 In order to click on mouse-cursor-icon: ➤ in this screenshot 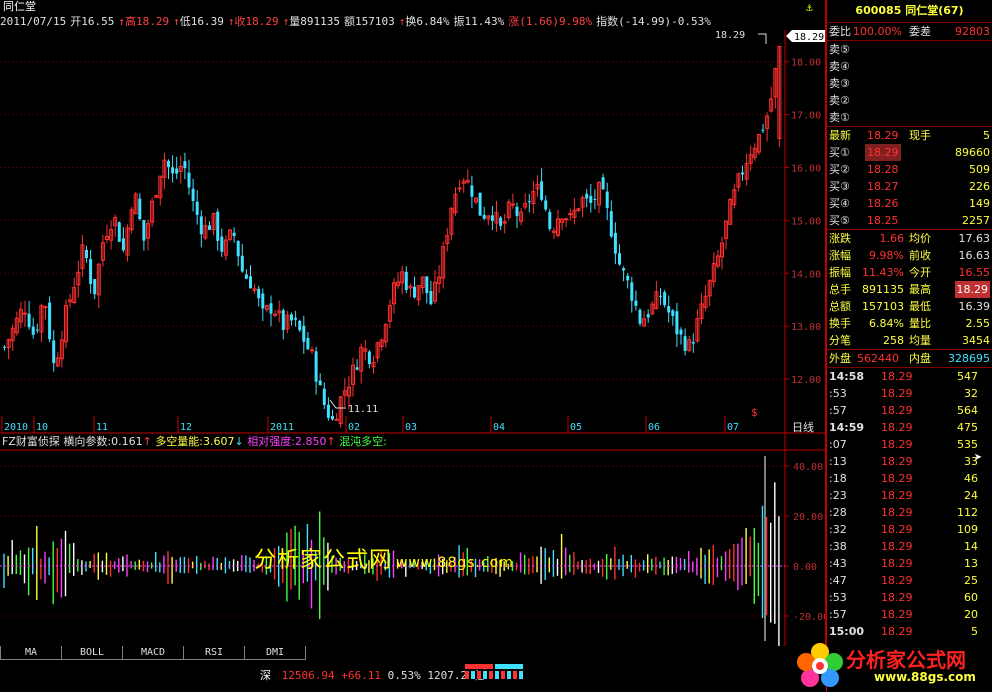, I will do `click(978, 458)`.